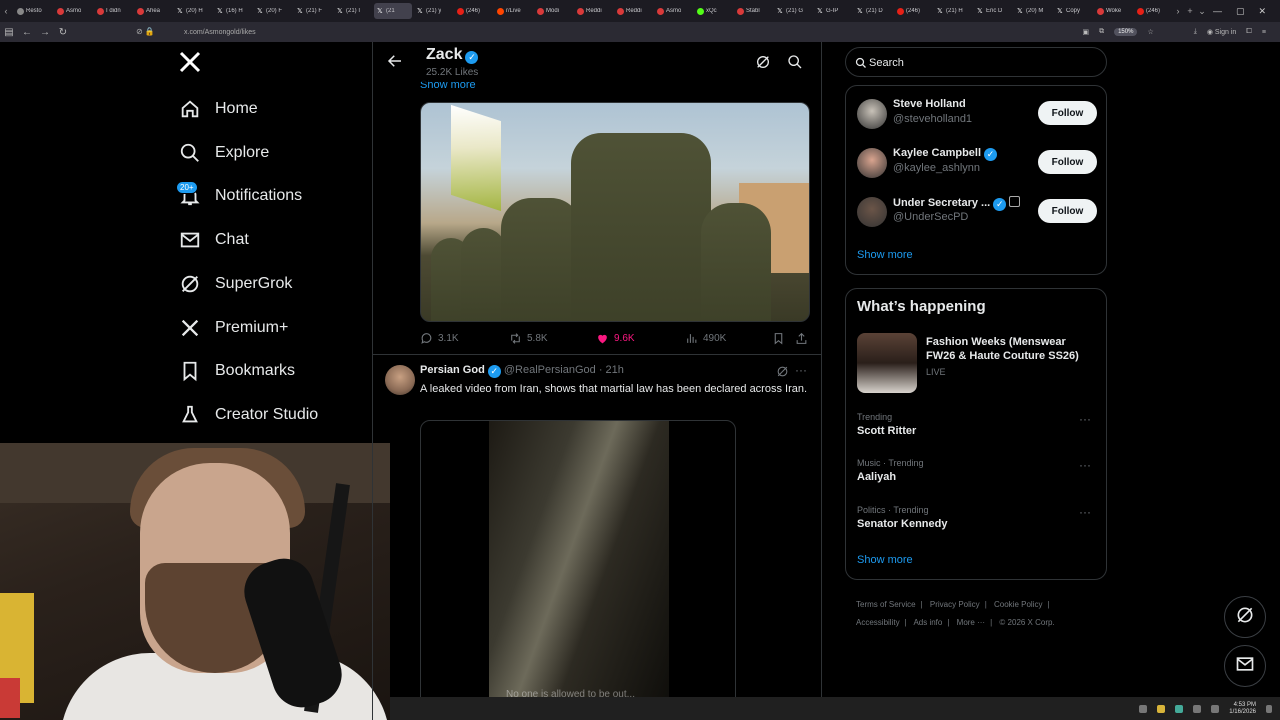 This screenshot has height=720, width=1280. What do you see at coordinates (1264, 32) in the screenshot?
I see `menu-icon: ≡` at bounding box center [1264, 32].